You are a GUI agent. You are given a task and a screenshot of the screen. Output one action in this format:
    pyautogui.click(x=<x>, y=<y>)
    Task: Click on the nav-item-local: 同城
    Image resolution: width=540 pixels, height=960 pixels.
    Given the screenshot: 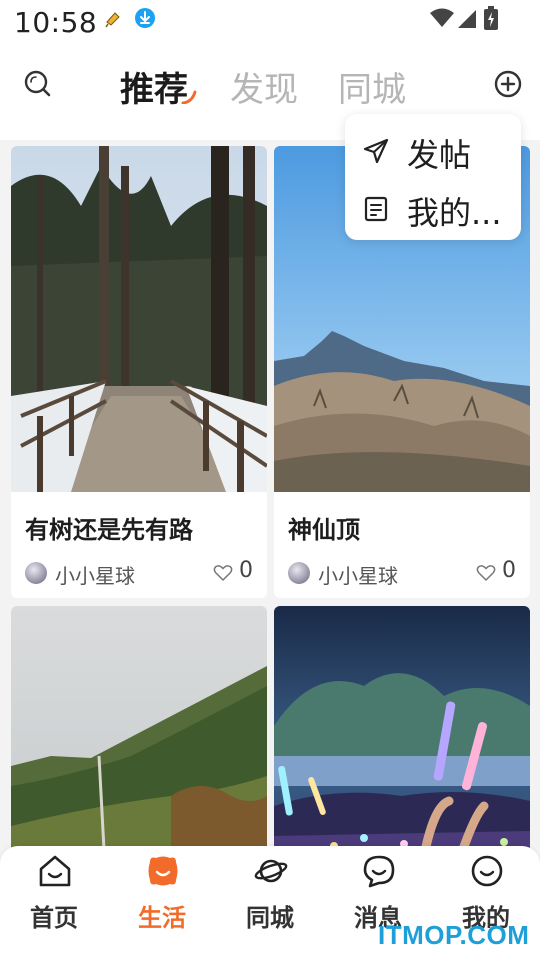 What is the action you would take?
    pyautogui.click(x=270, y=903)
    